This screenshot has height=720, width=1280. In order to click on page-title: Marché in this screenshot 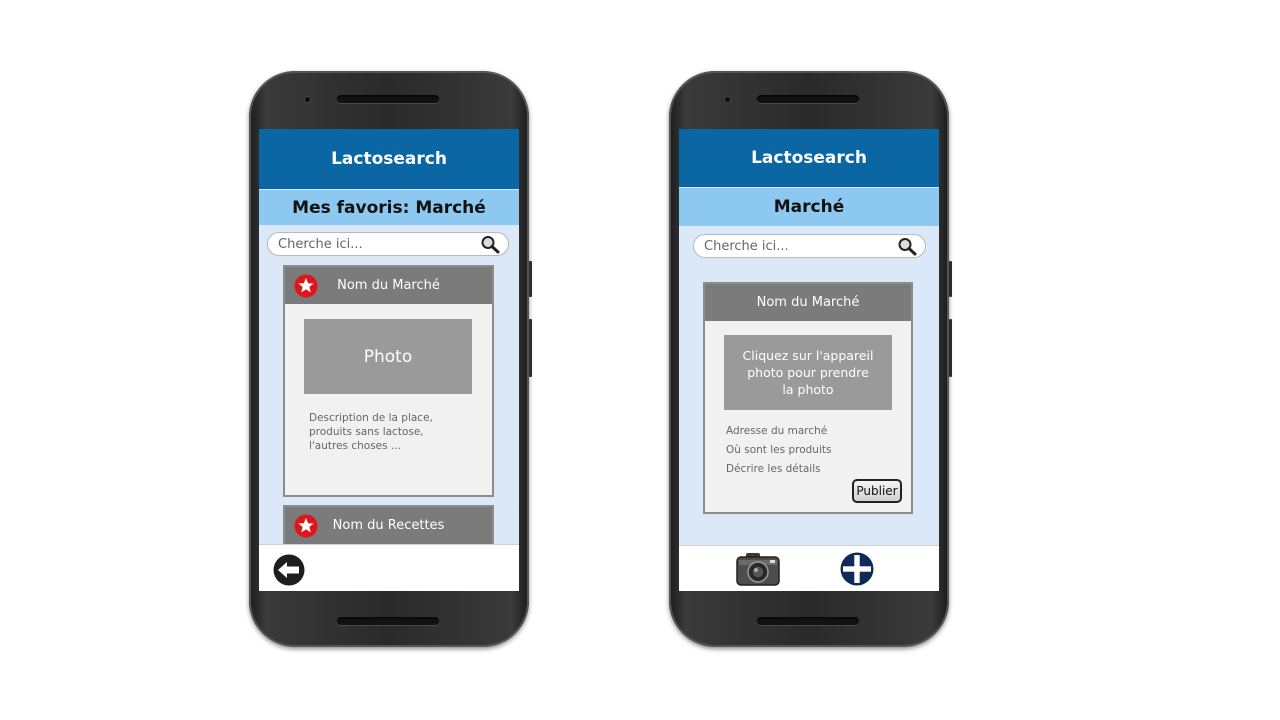, I will do `click(809, 207)`.